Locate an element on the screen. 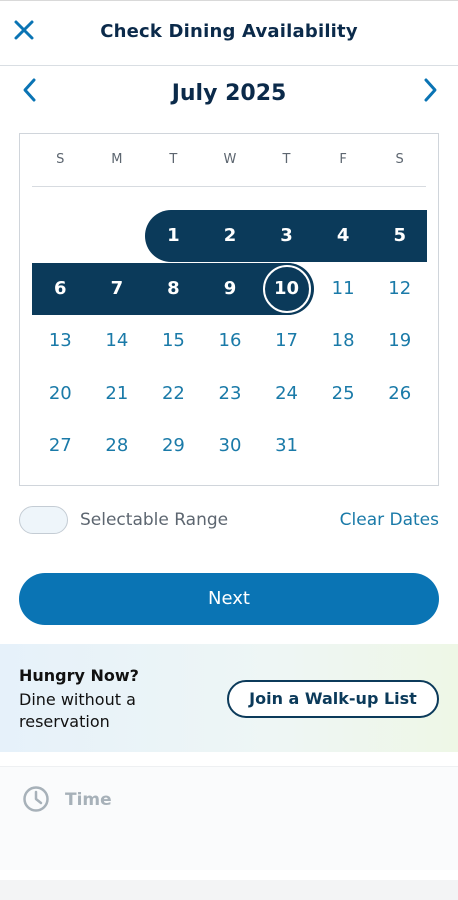 The height and width of the screenshot is (900, 458). calendar-day: 29 is located at coordinates (173, 446).